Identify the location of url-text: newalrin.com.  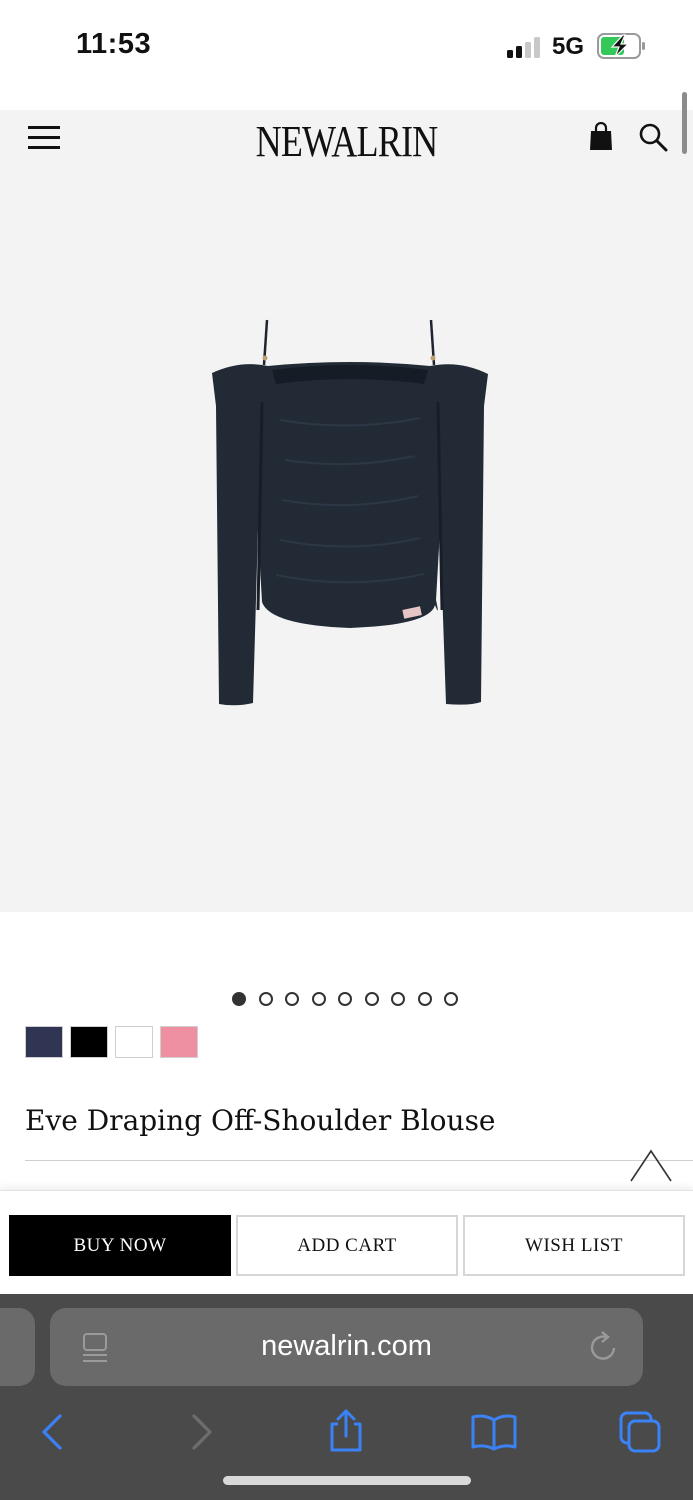
(346, 1346).